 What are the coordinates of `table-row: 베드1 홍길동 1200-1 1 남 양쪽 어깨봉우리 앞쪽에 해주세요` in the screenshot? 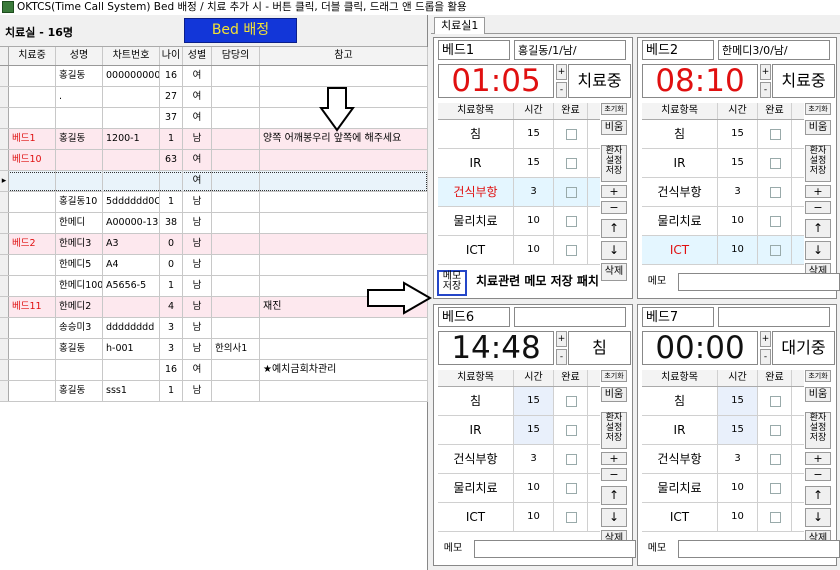 It's located at (214, 139).